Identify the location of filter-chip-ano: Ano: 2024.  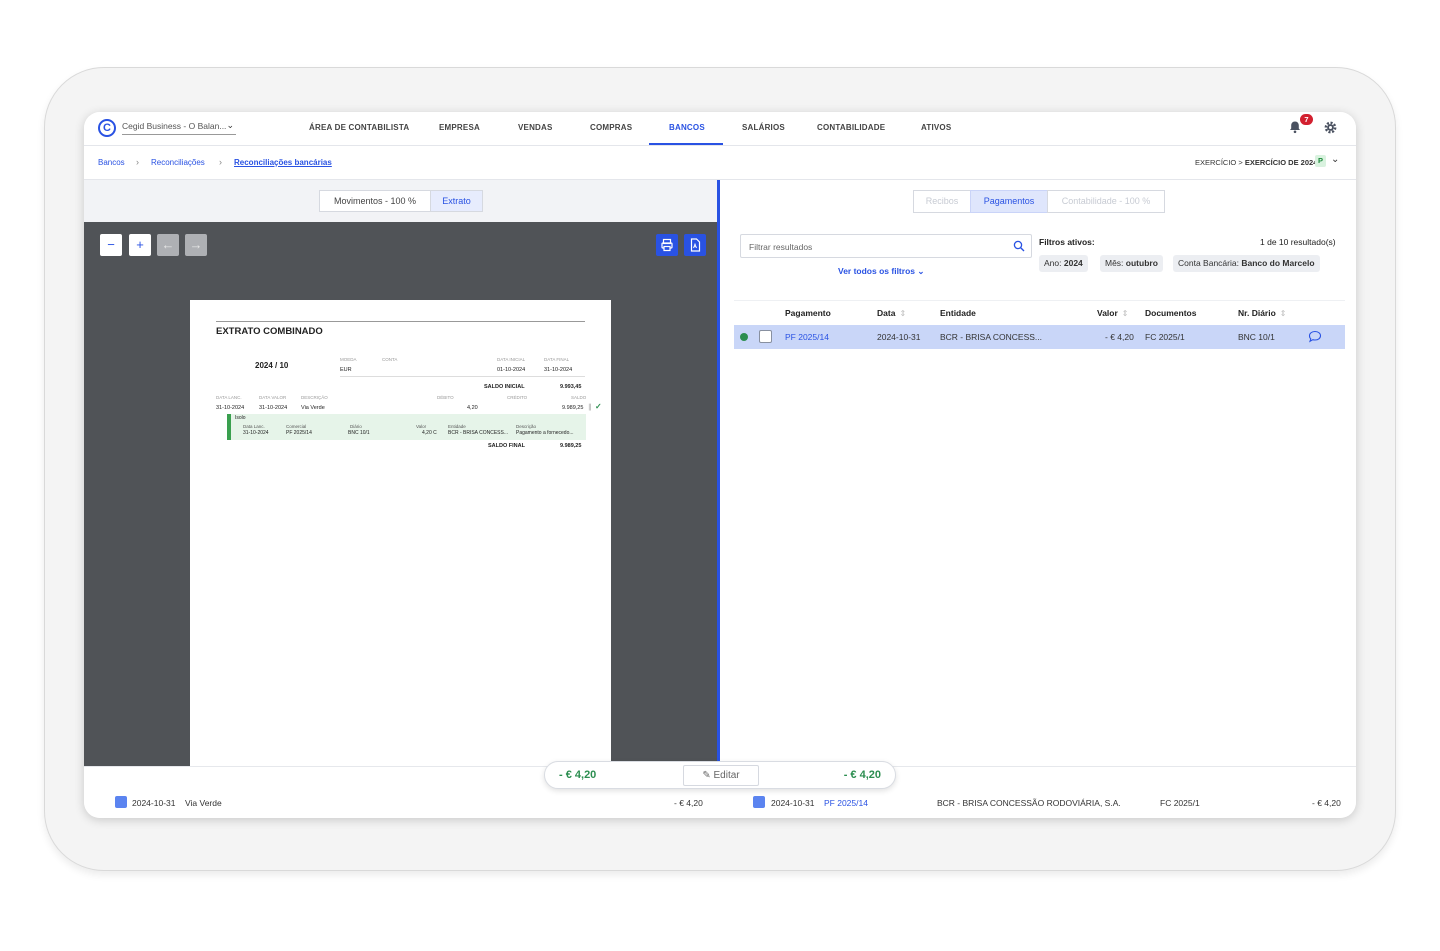
(1063, 263).